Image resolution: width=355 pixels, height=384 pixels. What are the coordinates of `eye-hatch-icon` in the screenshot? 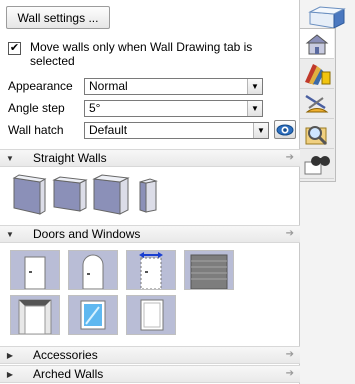 It's located at (285, 129).